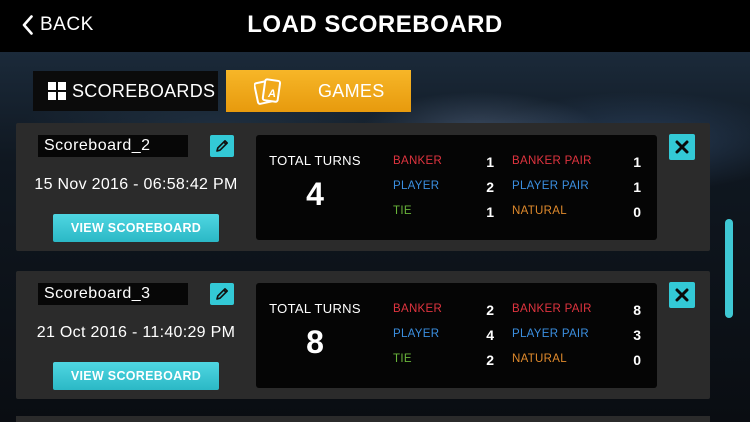 Image resolution: width=750 pixels, height=422 pixels. Describe the element at coordinates (57, 91) in the screenshot. I see `grid-icon` at that location.